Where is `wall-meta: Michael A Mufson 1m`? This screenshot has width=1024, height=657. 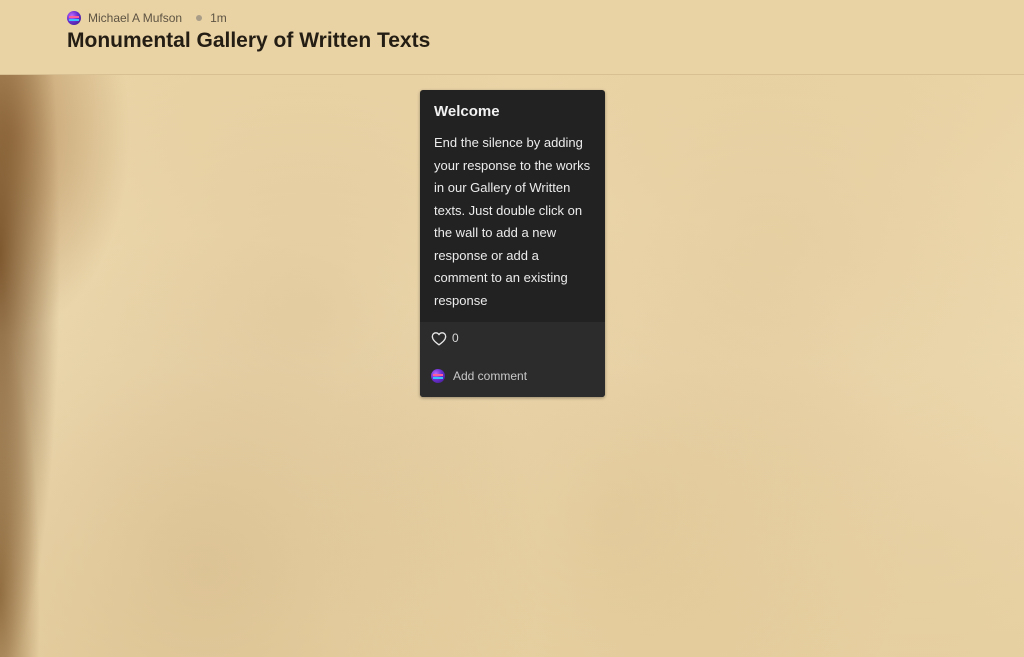 wall-meta: Michael A Mufson 1m is located at coordinates (147, 18).